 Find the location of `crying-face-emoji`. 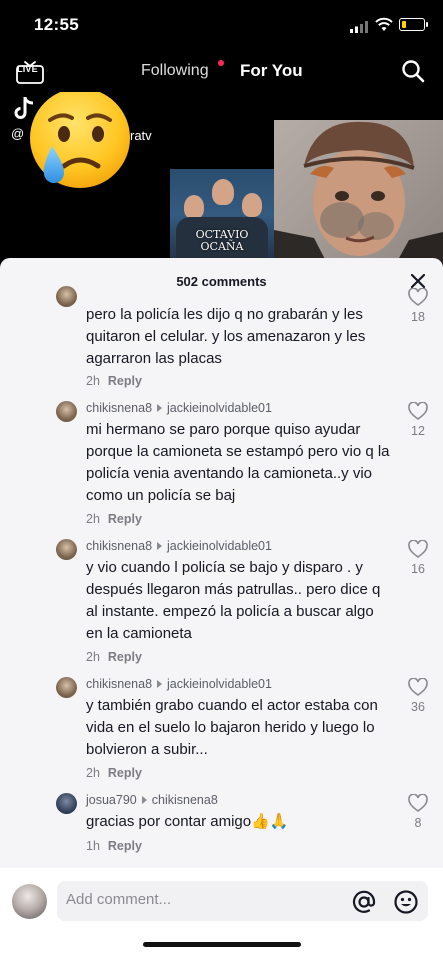

crying-face-emoji is located at coordinates (80, 140).